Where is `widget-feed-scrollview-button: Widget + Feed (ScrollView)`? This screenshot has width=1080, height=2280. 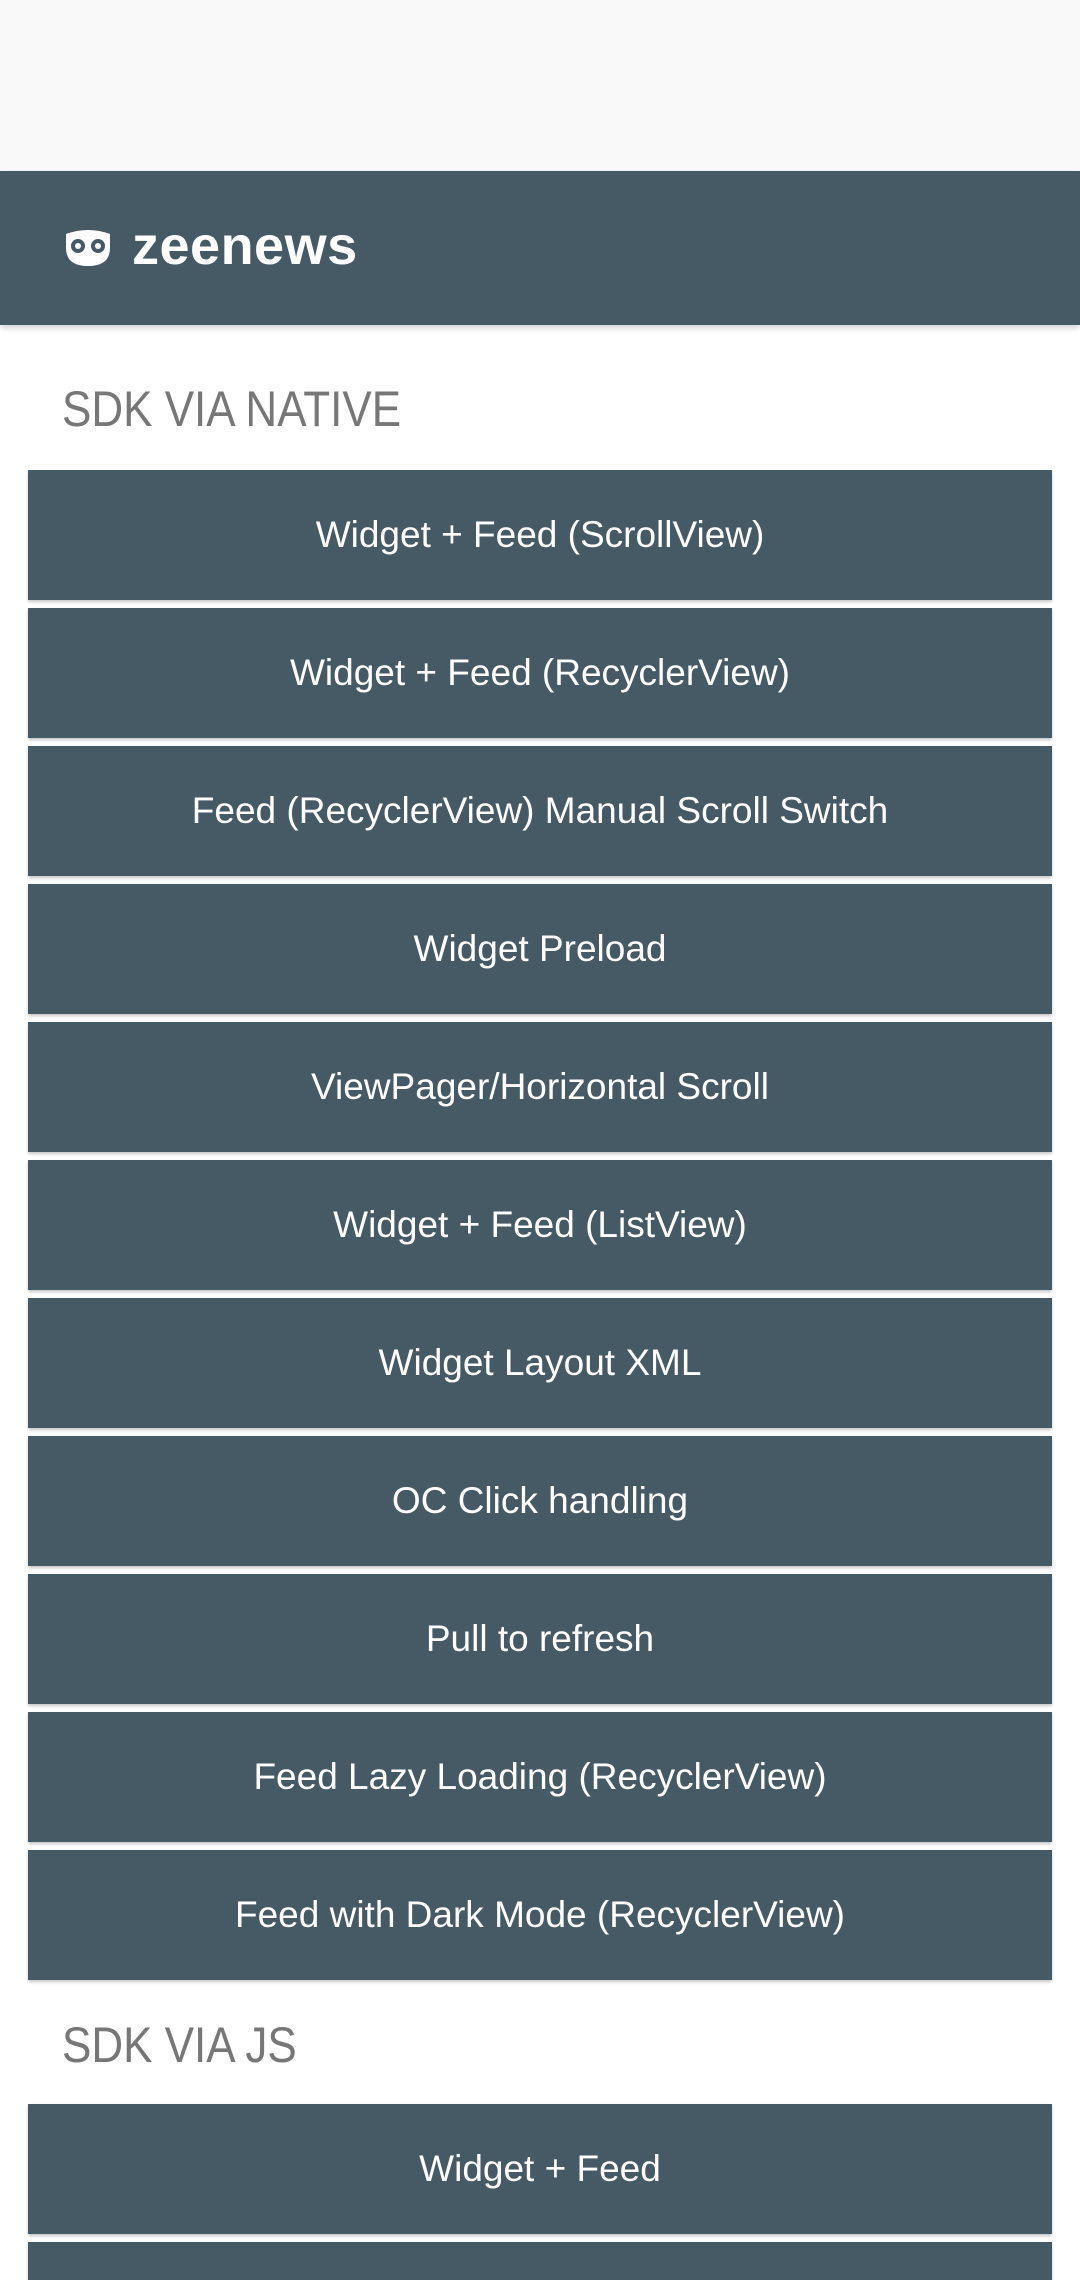 widget-feed-scrollview-button: Widget + Feed (ScrollView) is located at coordinates (540, 535).